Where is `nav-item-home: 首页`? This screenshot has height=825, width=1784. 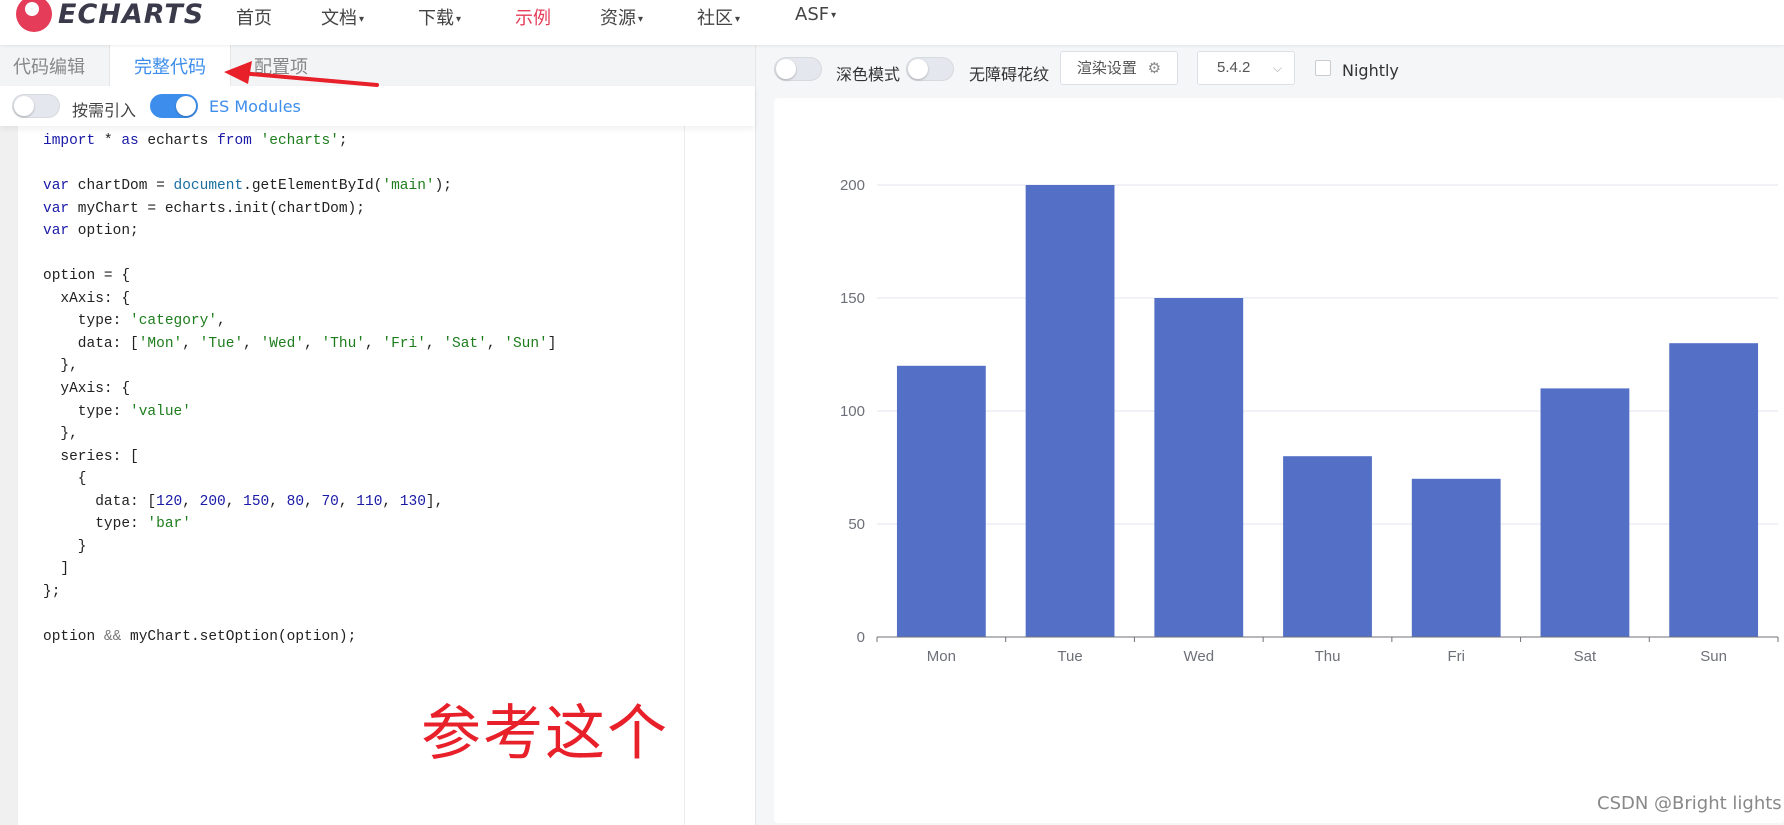
nav-item-home: 首页 is located at coordinates (254, 17).